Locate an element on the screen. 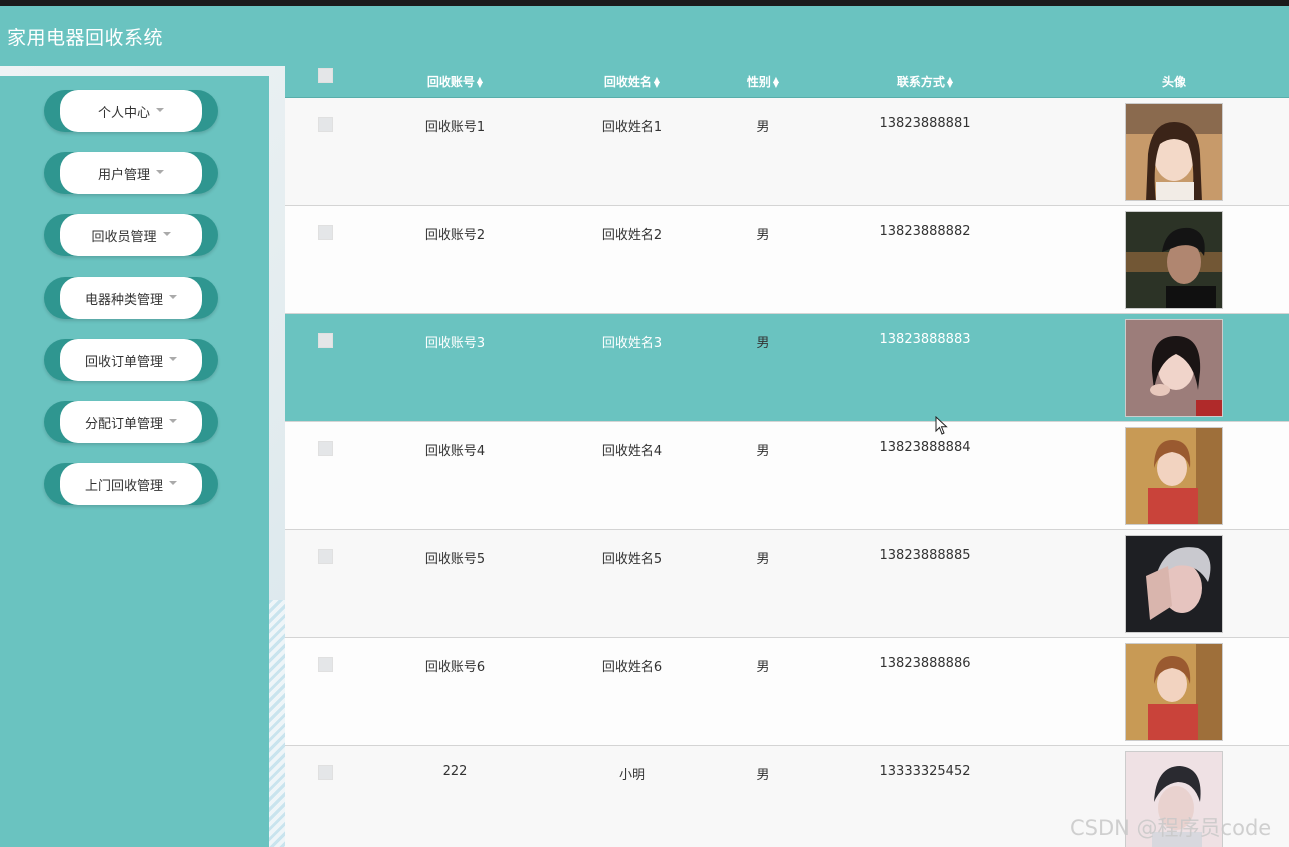  table-header: 回收账号 ▲ ▼ 回收姓名 ▲ ▼ 性别 ▲ ▼ 联系方式 ▲ ▼ 头像 is located at coordinates (787, 82).